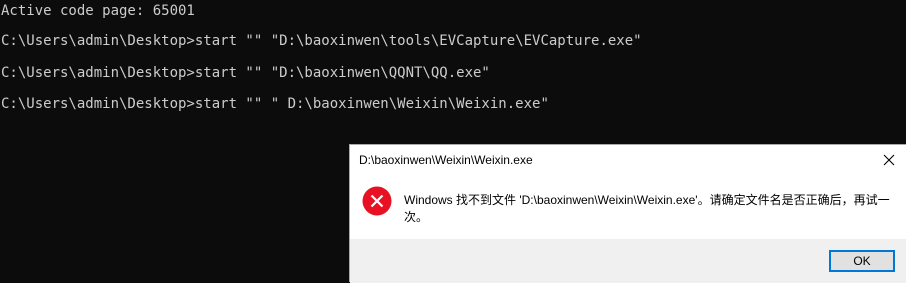 Image resolution: width=906 pixels, height=283 pixels. Describe the element at coordinates (377, 201) in the screenshot. I see `error-icon` at that location.